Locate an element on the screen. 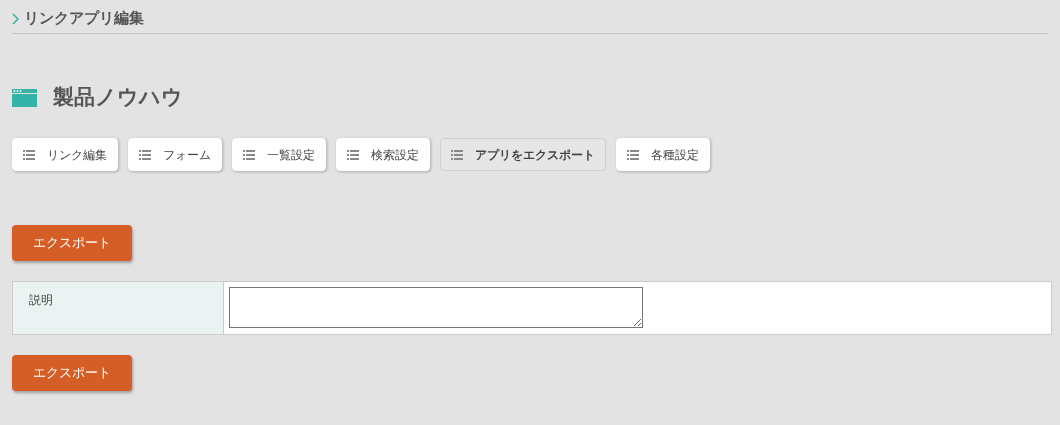 The image size is (1060, 425). breadcrumb-title: リンクアプリ編集 is located at coordinates (84, 19).